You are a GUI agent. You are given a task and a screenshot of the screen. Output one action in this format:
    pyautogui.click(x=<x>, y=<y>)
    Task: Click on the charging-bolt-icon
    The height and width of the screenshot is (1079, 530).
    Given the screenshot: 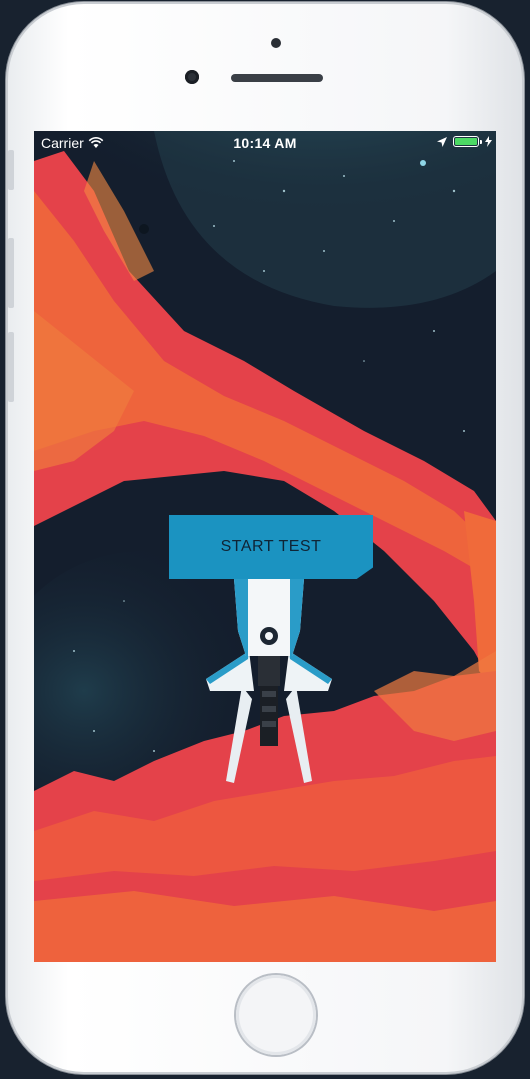 What is the action you would take?
    pyautogui.click(x=488, y=141)
    